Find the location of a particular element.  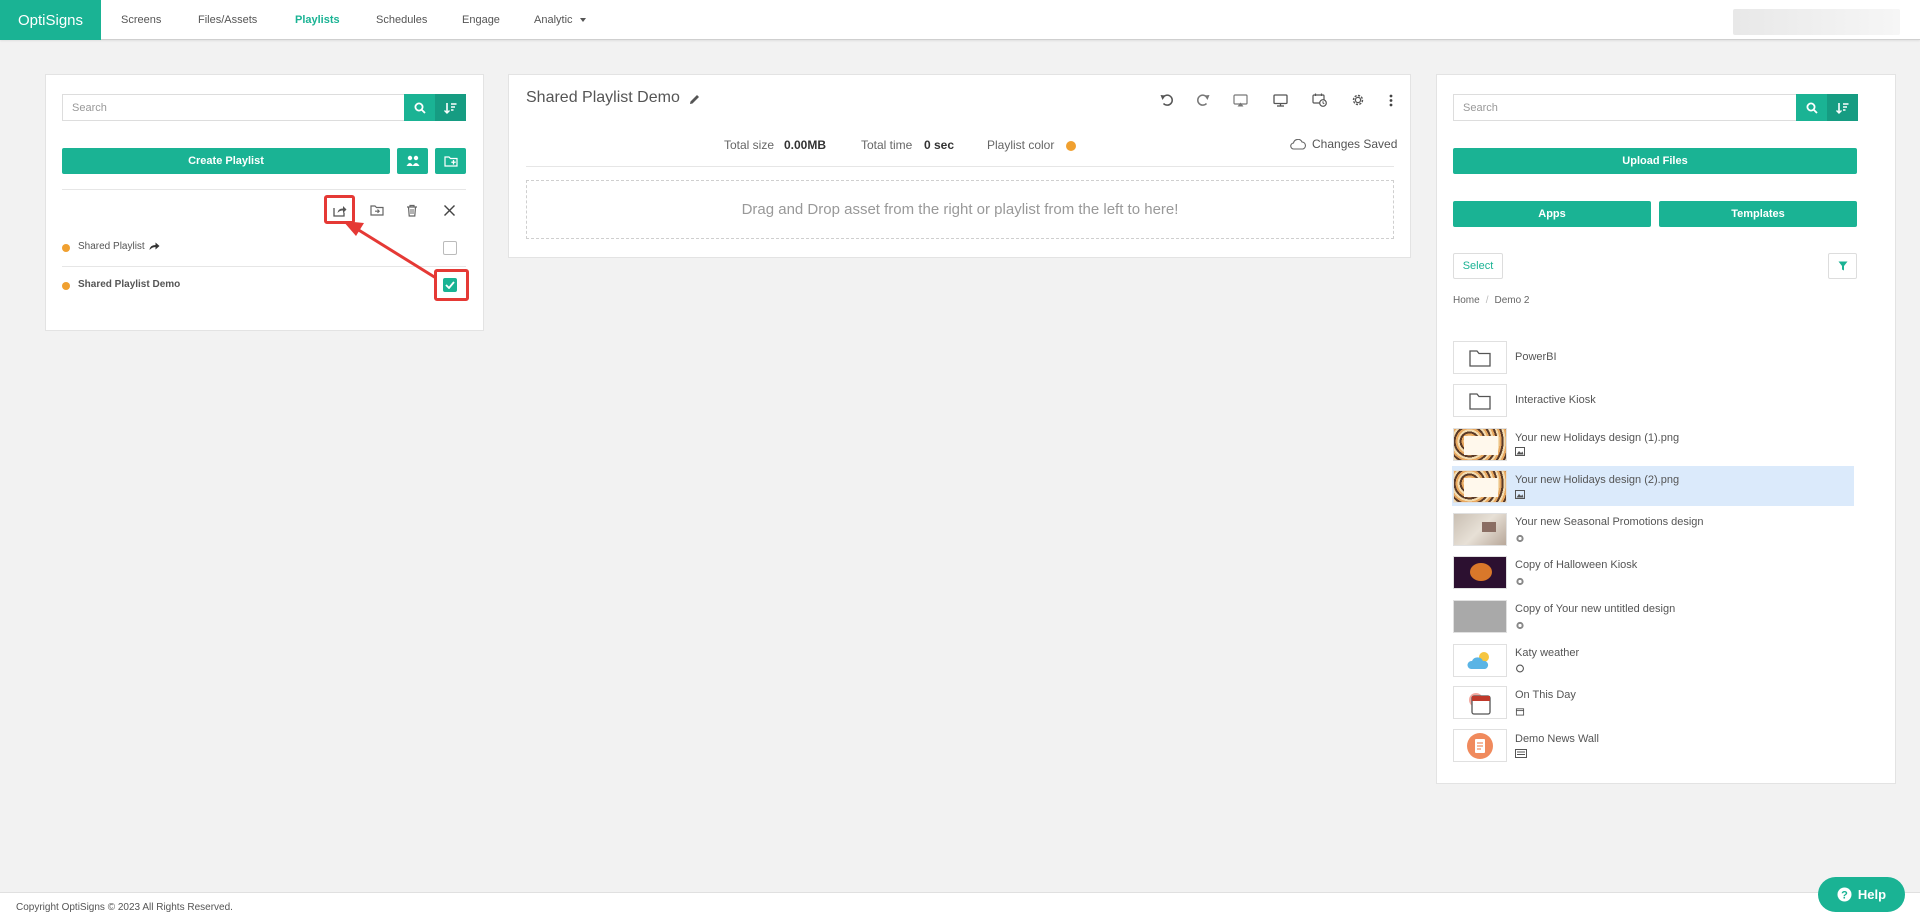

total-time-value: 0 sec is located at coordinates (939, 145).